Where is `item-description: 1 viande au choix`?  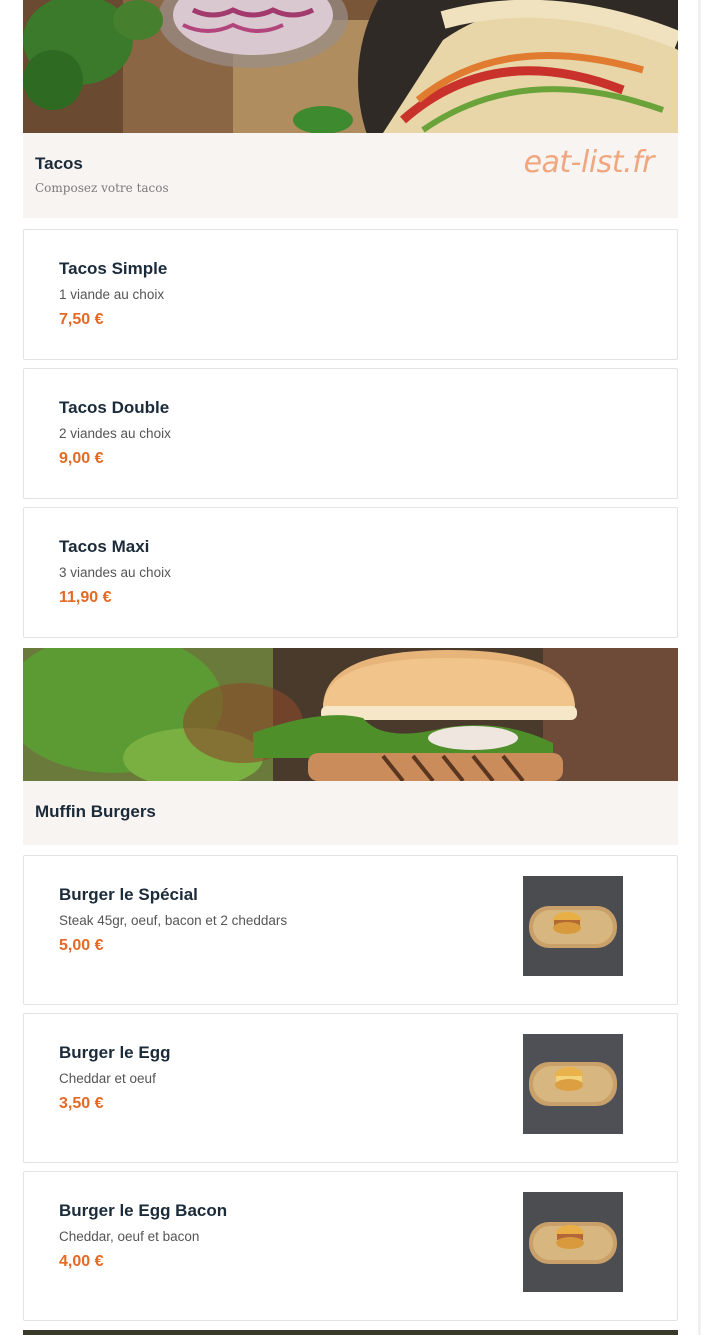 item-description: 1 viande au choix is located at coordinates (112, 294).